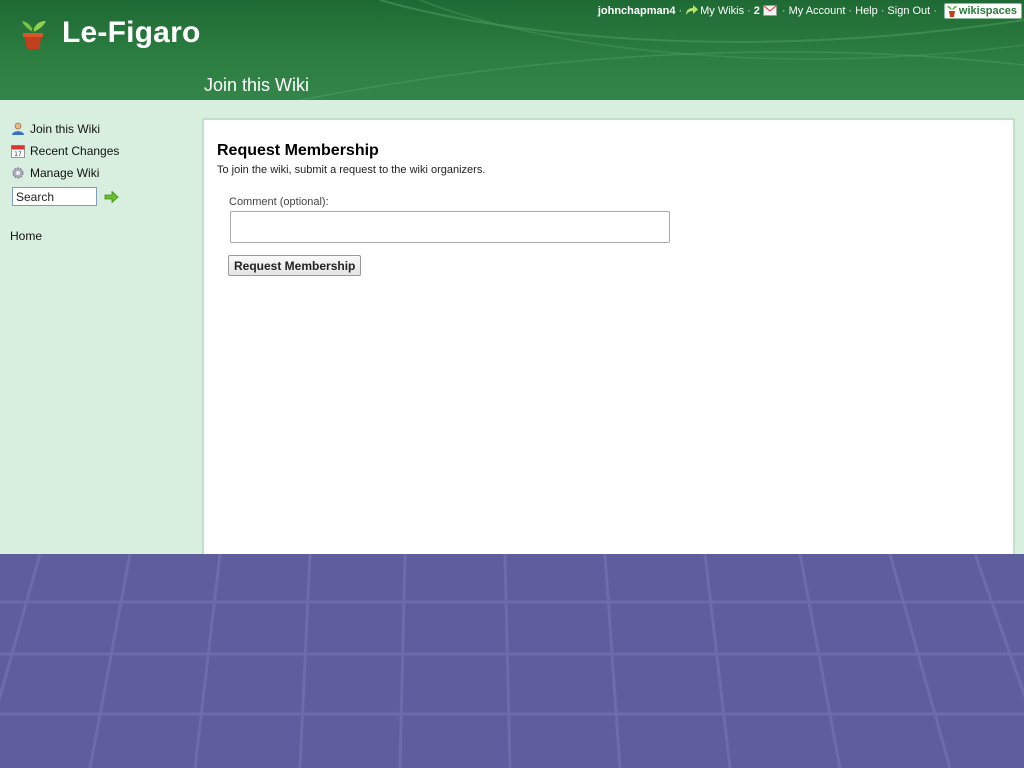 The height and width of the screenshot is (768, 1024). Describe the element at coordinates (279, 202) in the screenshot. I see `comment-label: Comment (optional):` at that location.